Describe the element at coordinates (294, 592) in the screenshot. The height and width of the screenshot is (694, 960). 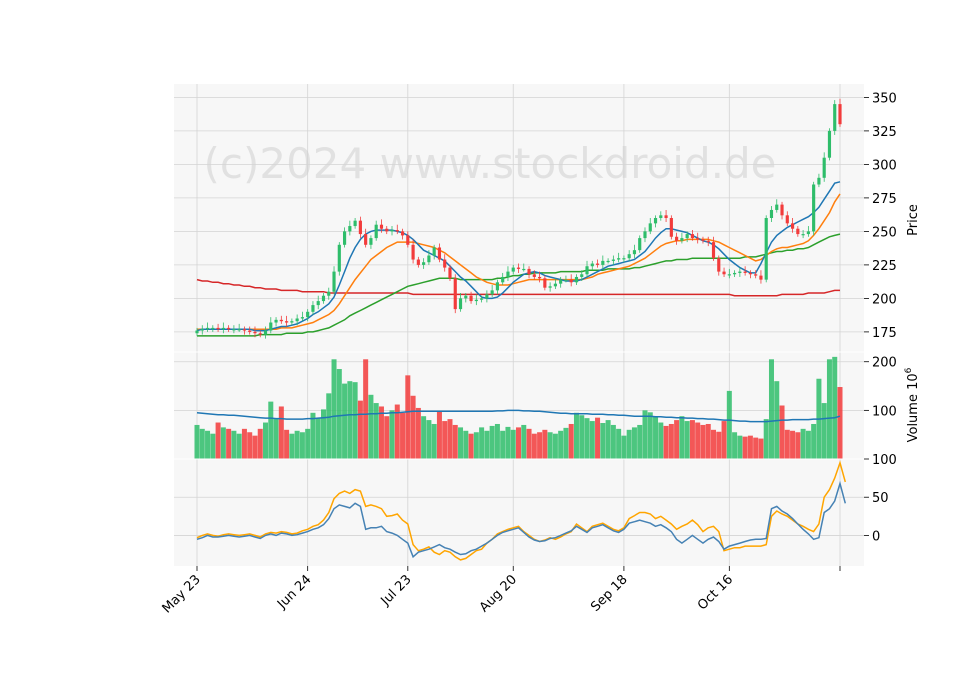
I see `date-tick-label: Jun 24` at that location.